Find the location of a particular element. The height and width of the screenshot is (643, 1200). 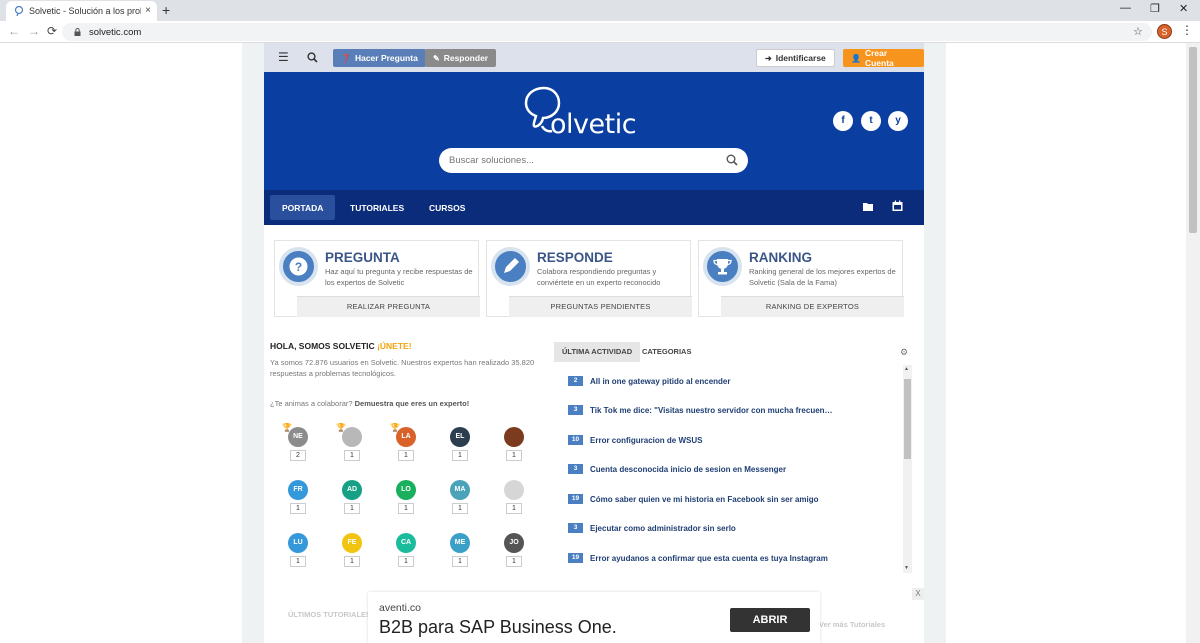

avatar: JO is located at coordinates (514, 543).